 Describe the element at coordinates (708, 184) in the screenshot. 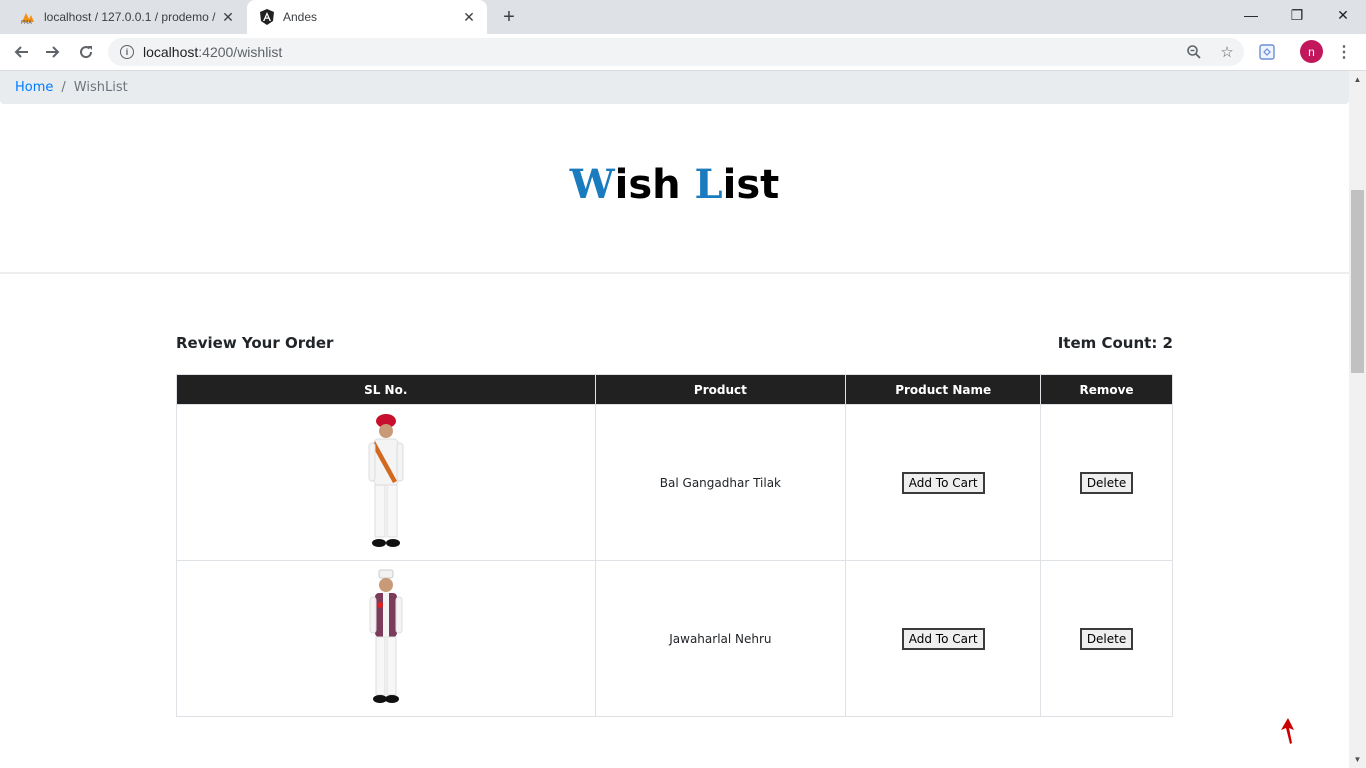

I see `title-initial-l: L` at that location.